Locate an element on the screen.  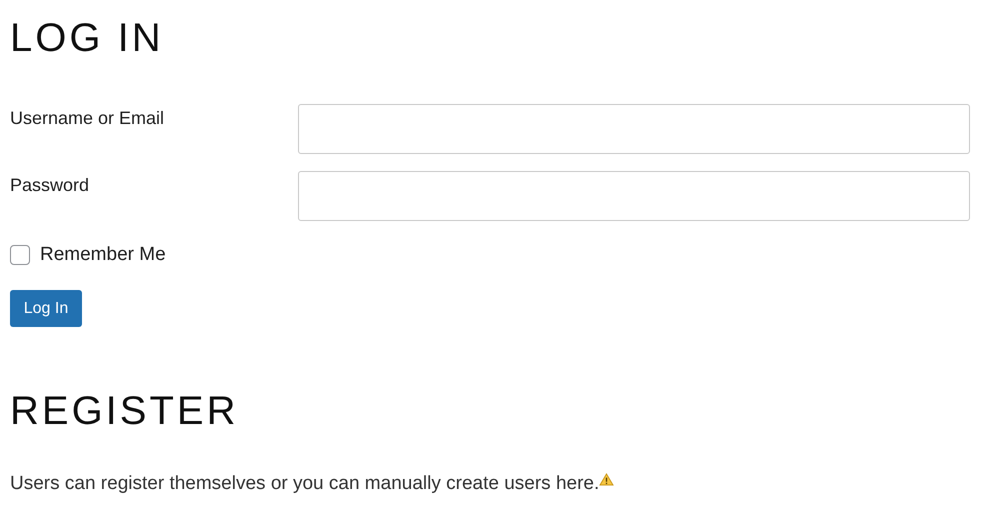
checkbox-label: Remember Me is located at coordinates (103, 255).